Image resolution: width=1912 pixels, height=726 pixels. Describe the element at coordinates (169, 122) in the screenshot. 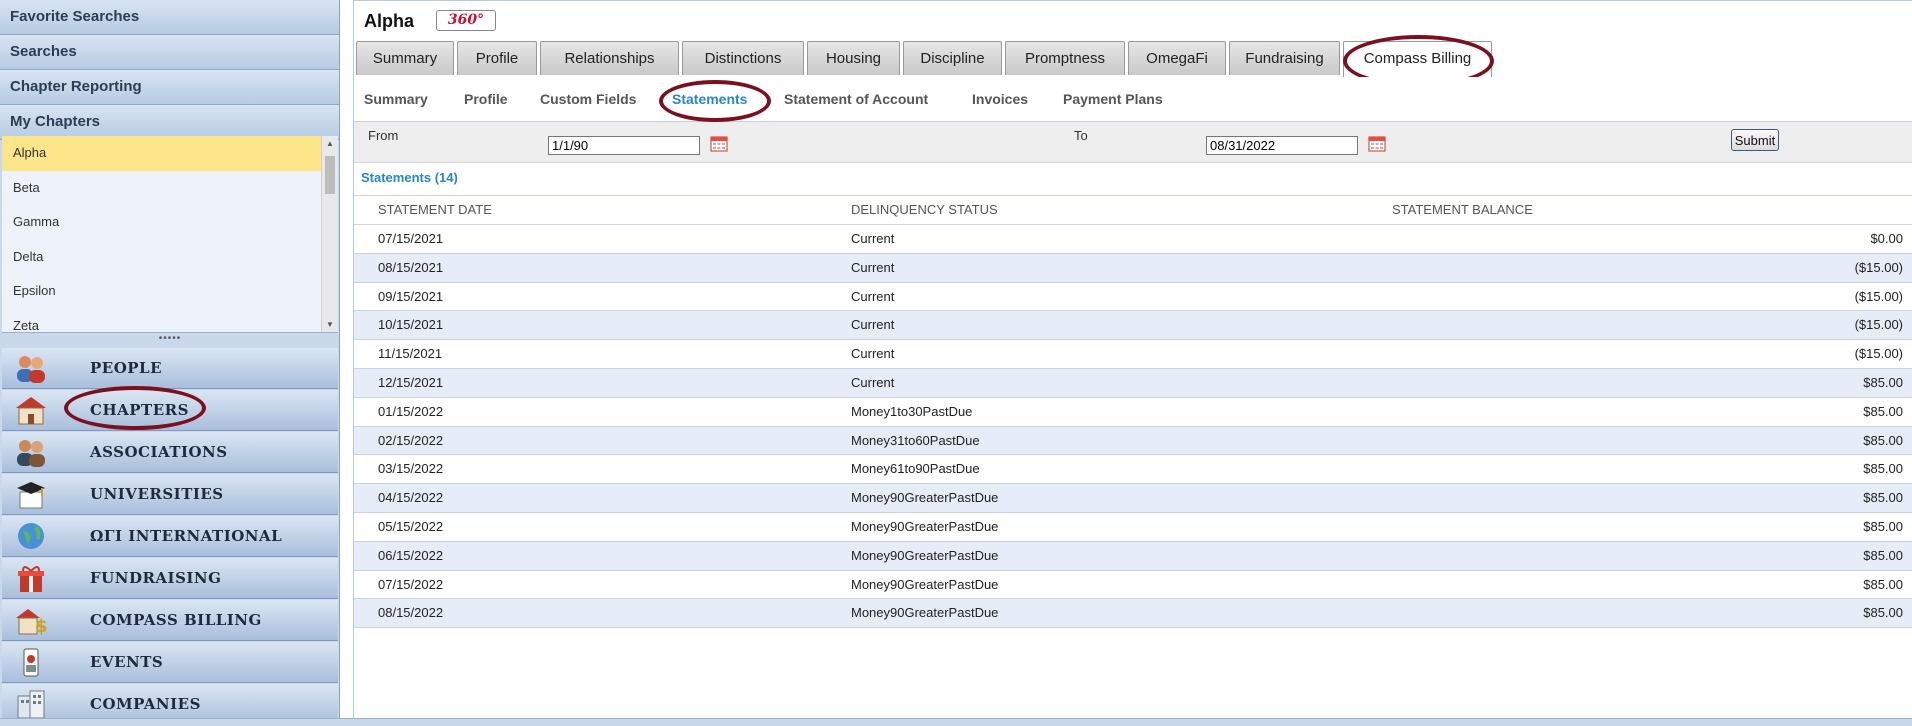

I see `my-chapters-header: My Chapters` at that location.